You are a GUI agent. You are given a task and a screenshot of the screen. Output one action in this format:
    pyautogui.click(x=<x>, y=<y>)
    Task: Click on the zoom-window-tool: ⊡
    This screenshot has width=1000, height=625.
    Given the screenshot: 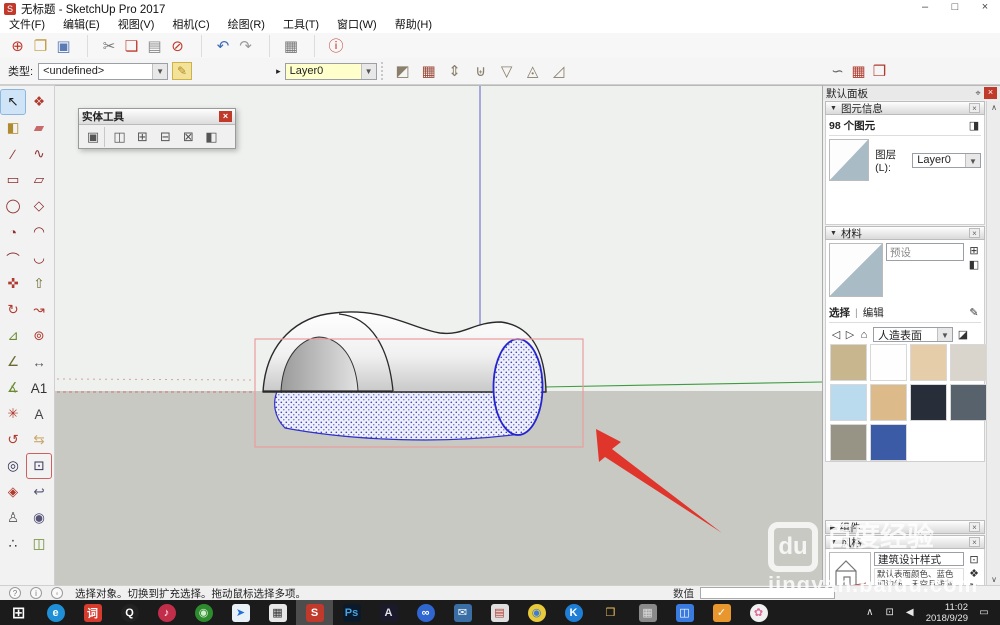 What is the action you would take?
    pyautogui.click(x=39, y=466)
    